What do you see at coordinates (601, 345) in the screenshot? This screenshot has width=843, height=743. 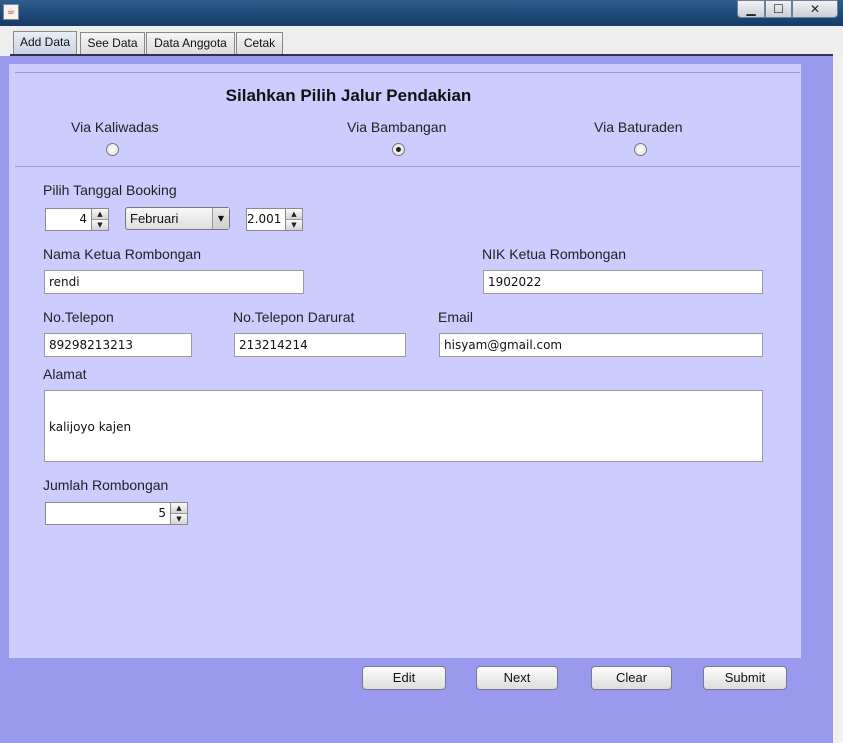 I see `email-field: hisyam@gmail.com` at bounding box center [601, 345].